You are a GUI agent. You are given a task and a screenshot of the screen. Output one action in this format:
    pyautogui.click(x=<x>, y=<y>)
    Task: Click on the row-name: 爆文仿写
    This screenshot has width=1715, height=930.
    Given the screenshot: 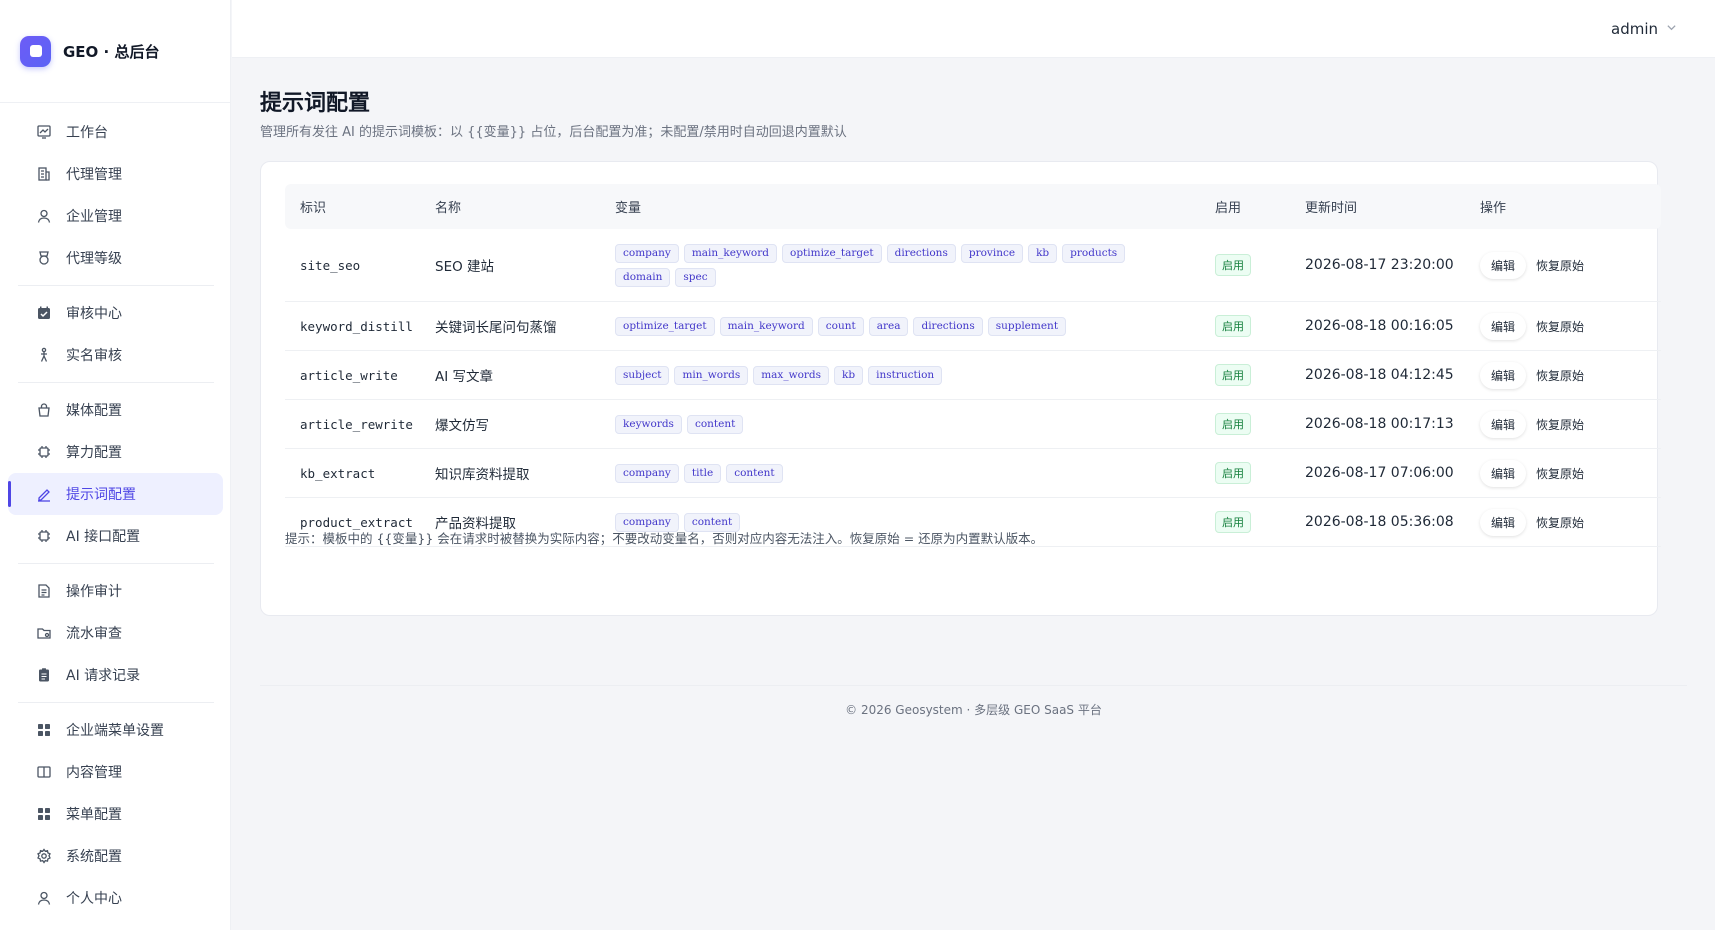 What is the action you would take?
    pyautogui.click(x=462, y=426)
    